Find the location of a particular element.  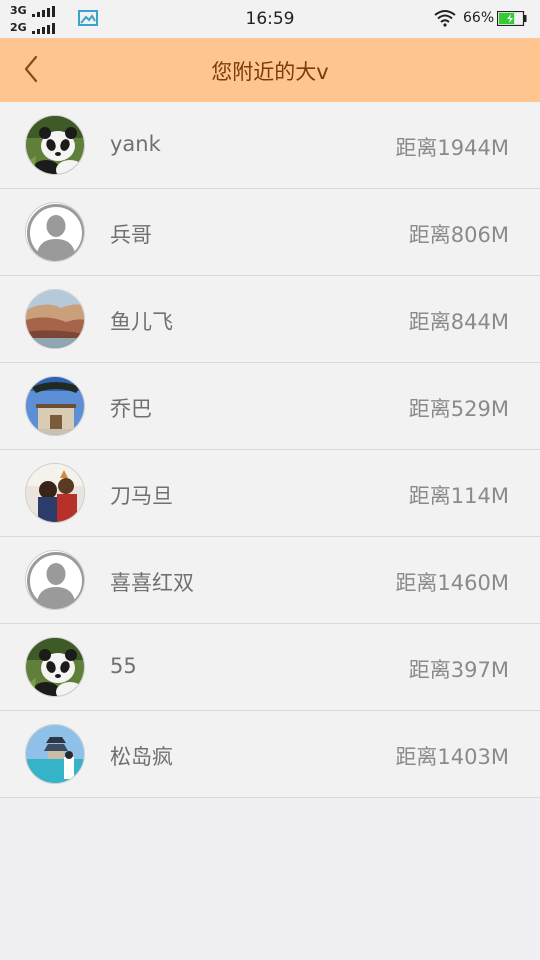

page-title: 您附近的大v is located at coordinates (270, 72).